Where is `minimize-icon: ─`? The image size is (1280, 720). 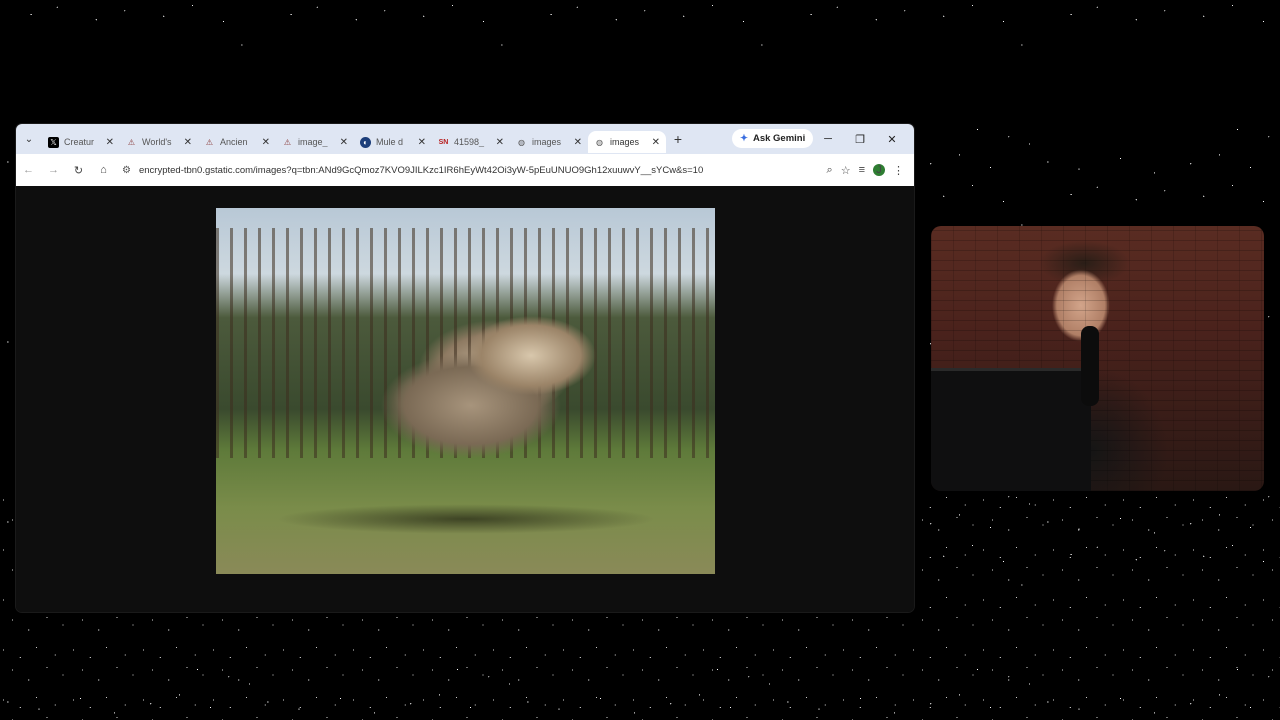
minimize-icon: ─ is located at coordinates (828, 139).